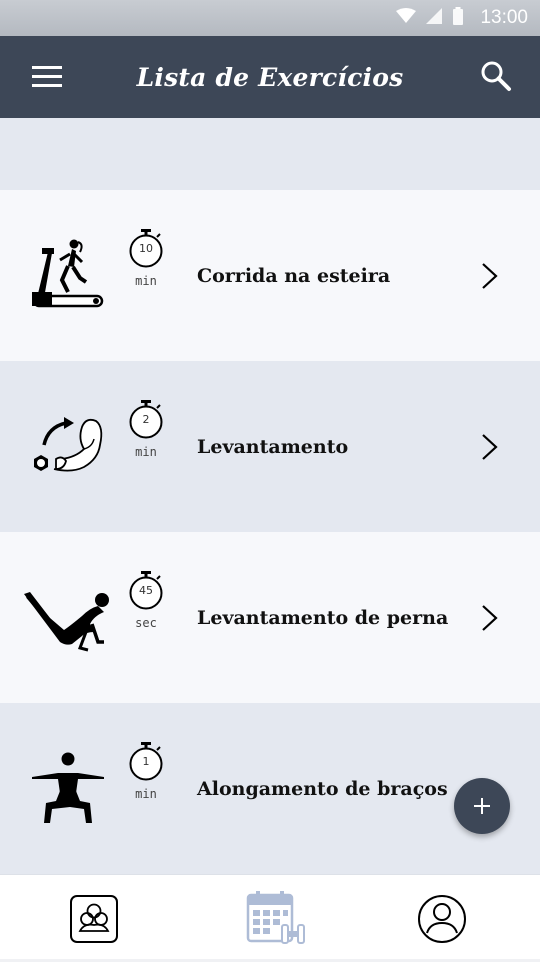 The width and height of the screenshot is (540, 962). What do you see at coordinates (323, 617) in the screenshot?
I see `exercise-name: Levantamento de perna` at bounding box center [323, 617].